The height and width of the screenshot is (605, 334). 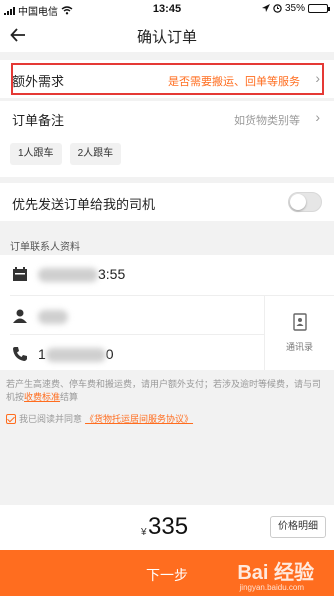 What do you see at coordinates (275, 573) in the screenshot?
I see `watermark-brand: Bai 经验` at bounding box center [275, 573].